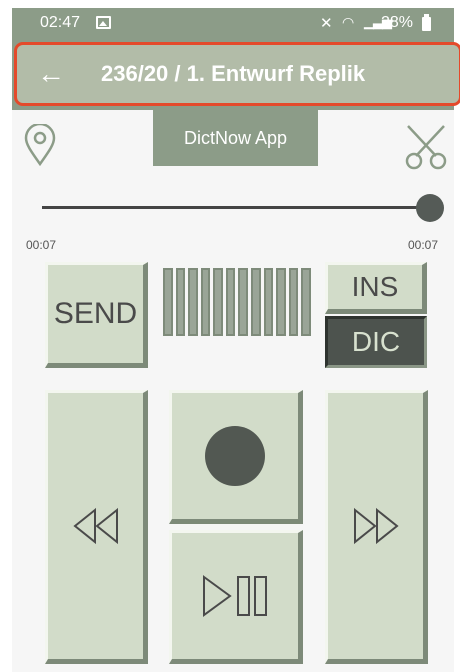 Image resolution: width=460 pixels, height=672 pixels. What do you see at coordinates (397, 22) in the screenshot?
I see `battery-percent: 28%` at bounding box center [397, 22].